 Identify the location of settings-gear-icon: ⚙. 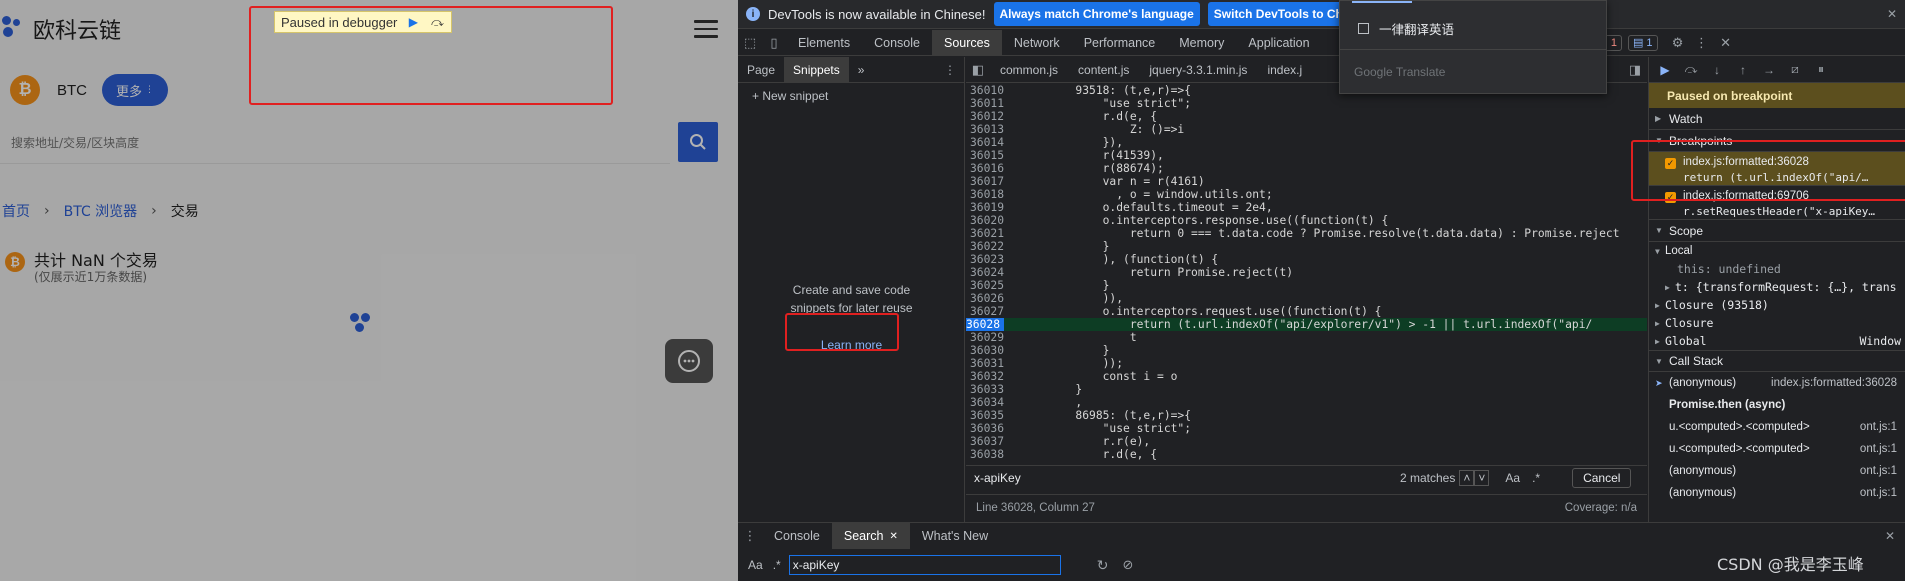
(1678, 43).